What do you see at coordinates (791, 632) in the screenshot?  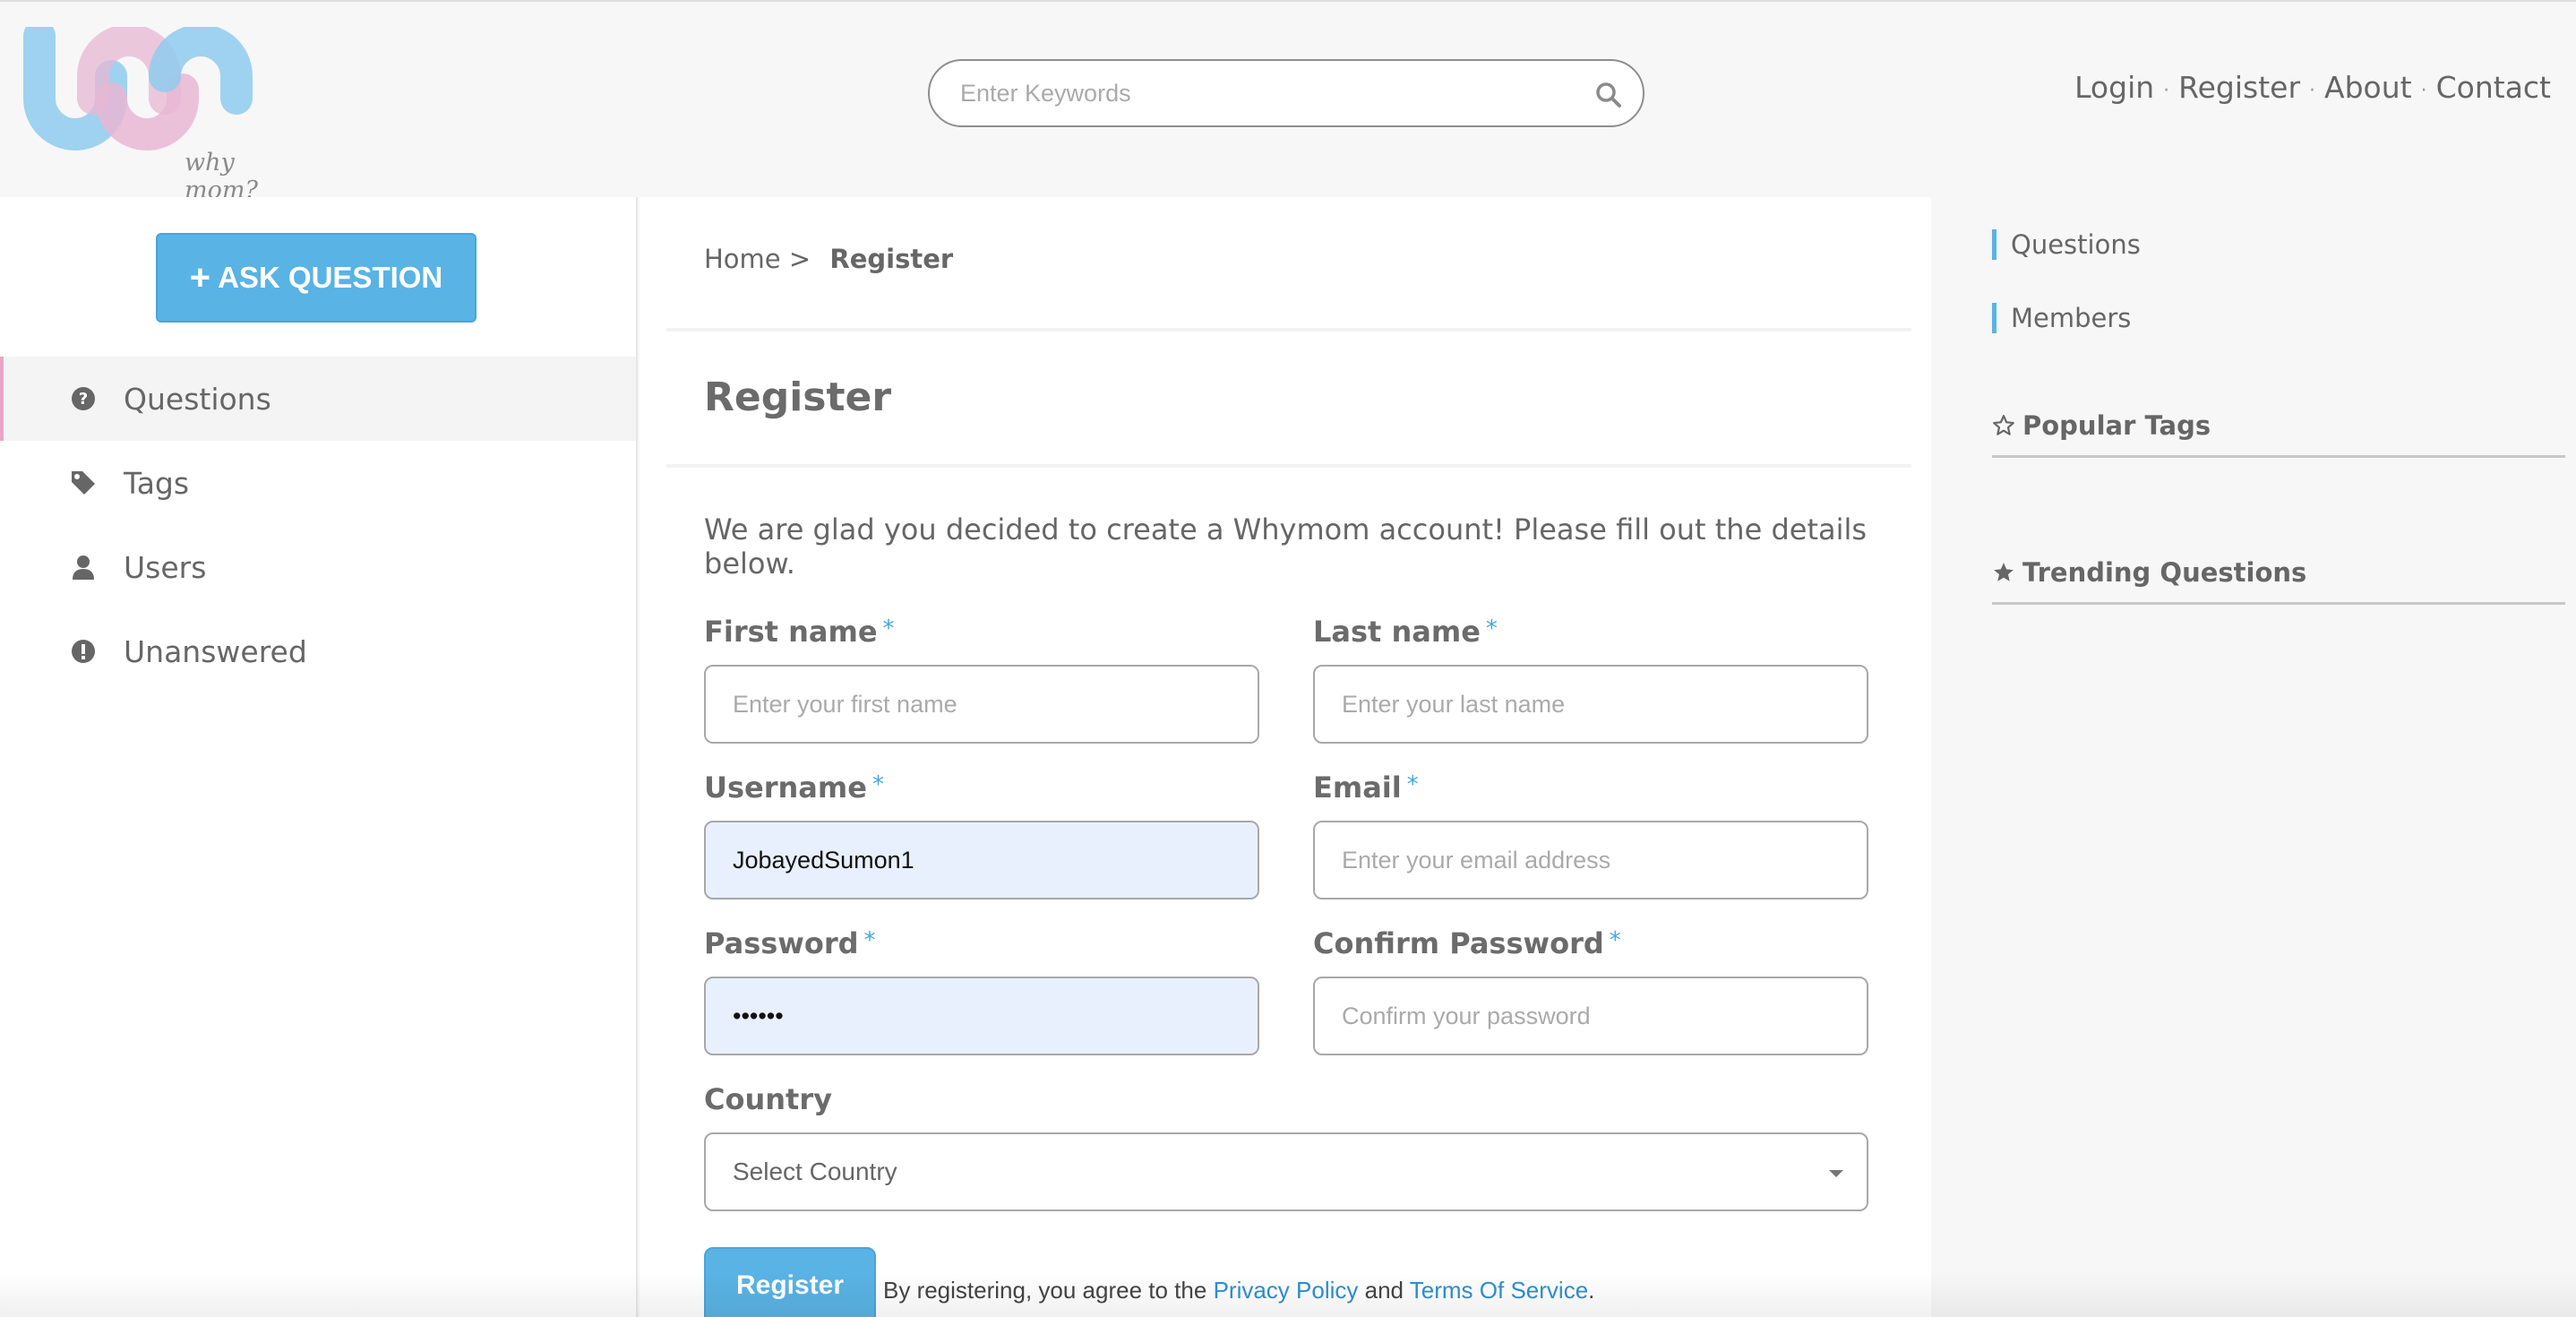 I see `first-name-label-text: First name` at bounding box center [791, 632].